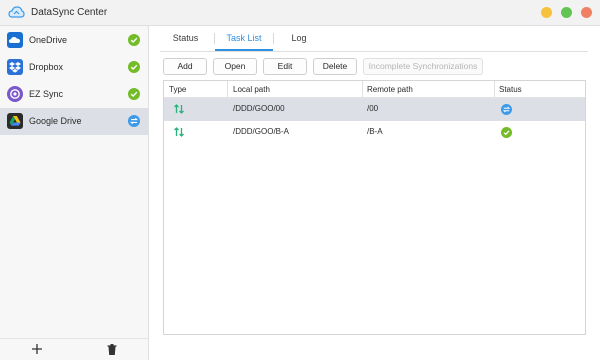 The height and width of the screenshot is (360, 600). What do you see at coordinates (423, 66) in the screenshot?
I see `incomplete-sync-button: Incomplete Synchronizations` at bounding box center [423, 66].